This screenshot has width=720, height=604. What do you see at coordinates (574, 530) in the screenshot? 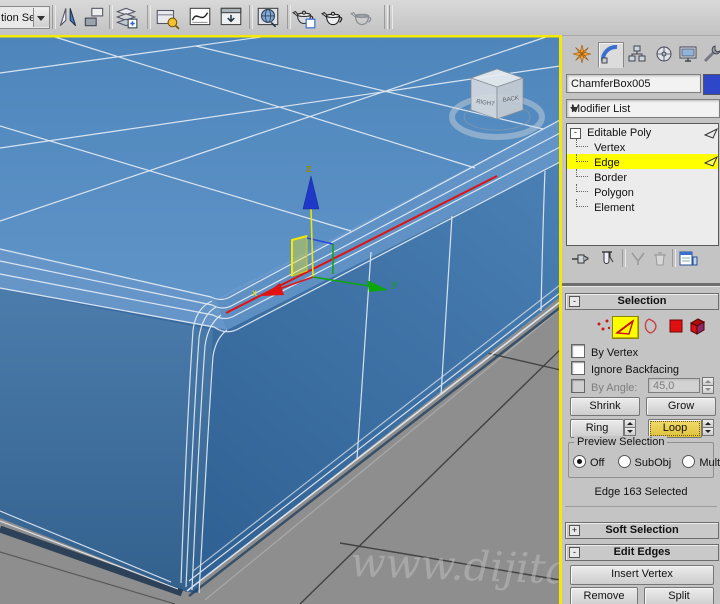
I see `expand-icon: +` at bounding box center [574, 530].